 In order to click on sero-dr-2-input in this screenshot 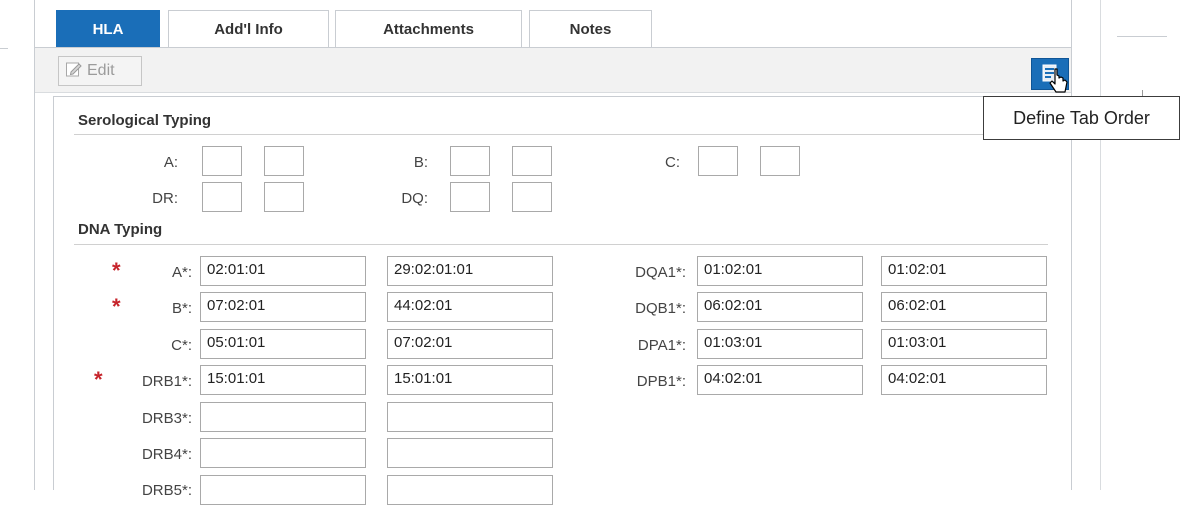, I will do `click(284, 197)`.